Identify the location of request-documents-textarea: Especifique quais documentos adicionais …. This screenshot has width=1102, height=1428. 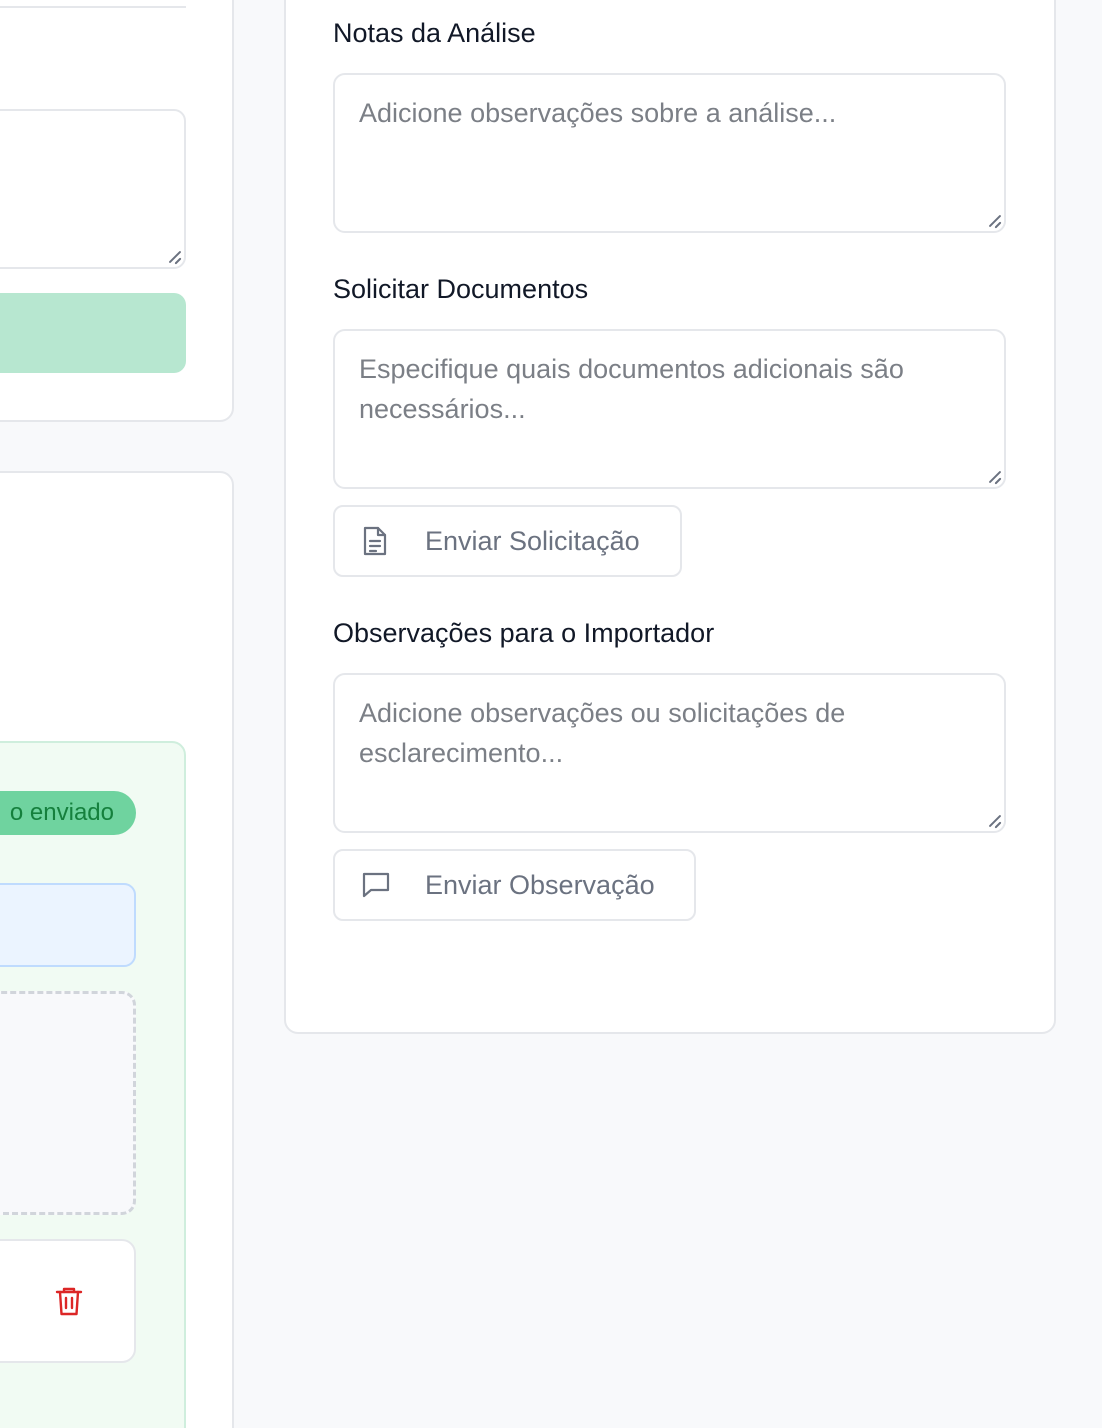
(669, 409).